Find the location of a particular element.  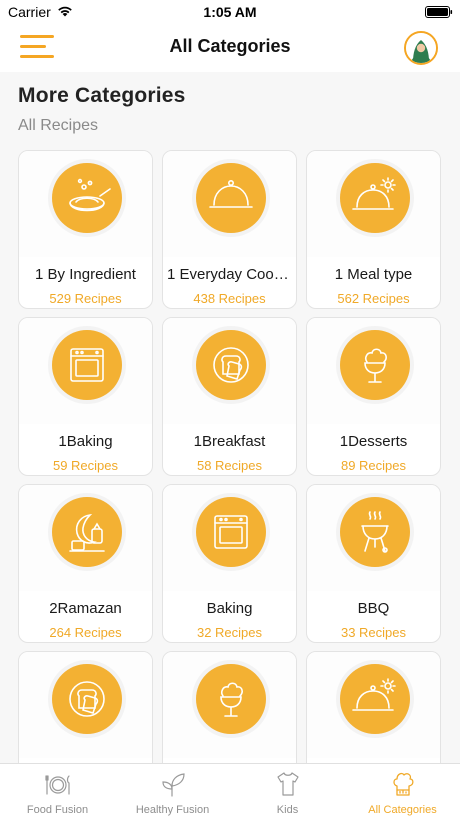

category-card: 1 By Ingredient 529 Recipes is located at coordinates (85, 229).